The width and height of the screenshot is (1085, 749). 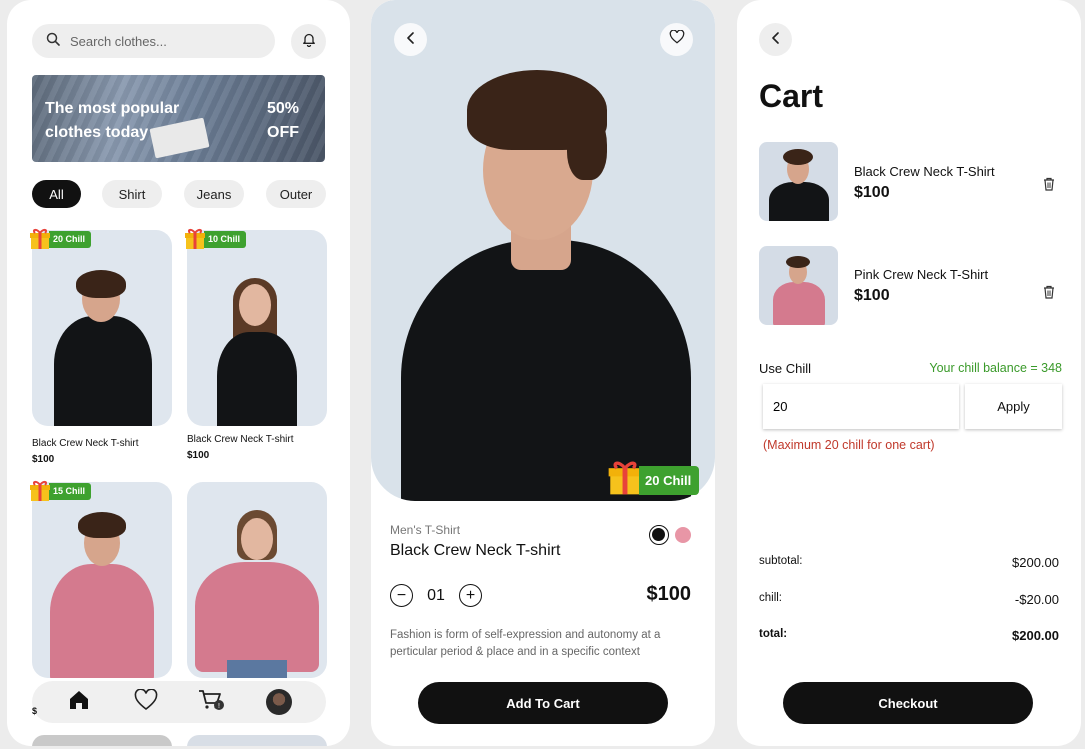 What do you see at coordinates (924, 171) in the screenshot?
I see `cart-item-name: Black Crew Neck T-Shirt` at bounding box center [924, 171].